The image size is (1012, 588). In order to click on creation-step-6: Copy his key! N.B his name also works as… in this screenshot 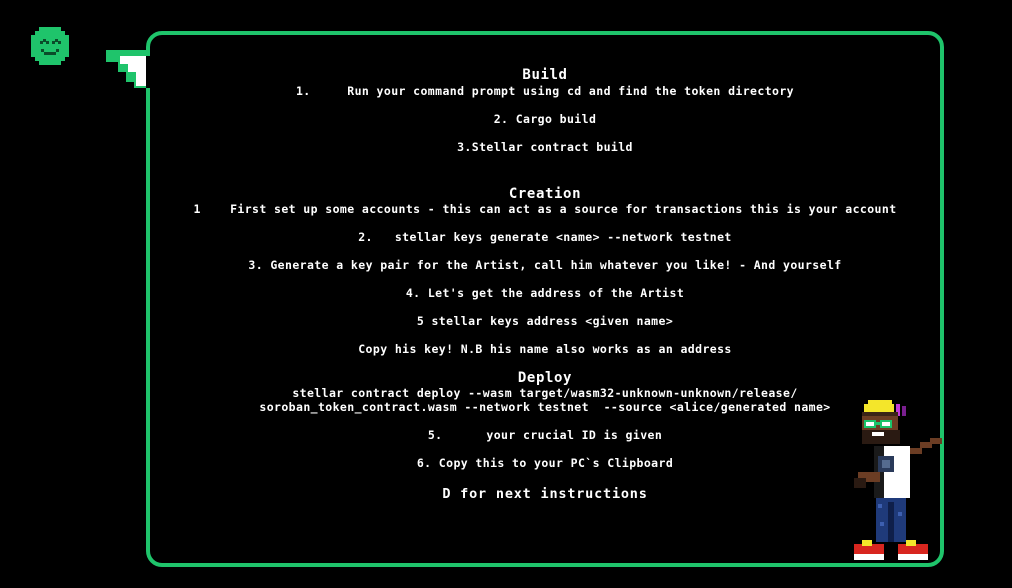, I will do `click(545, 349)`.